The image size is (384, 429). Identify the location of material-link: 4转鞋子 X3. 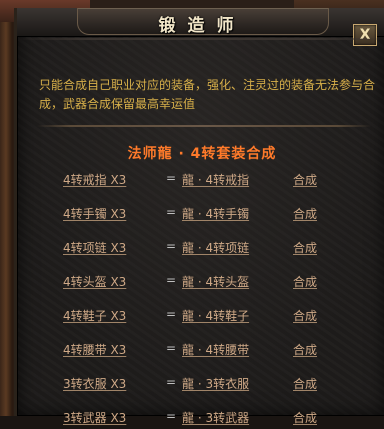
(94, 315).